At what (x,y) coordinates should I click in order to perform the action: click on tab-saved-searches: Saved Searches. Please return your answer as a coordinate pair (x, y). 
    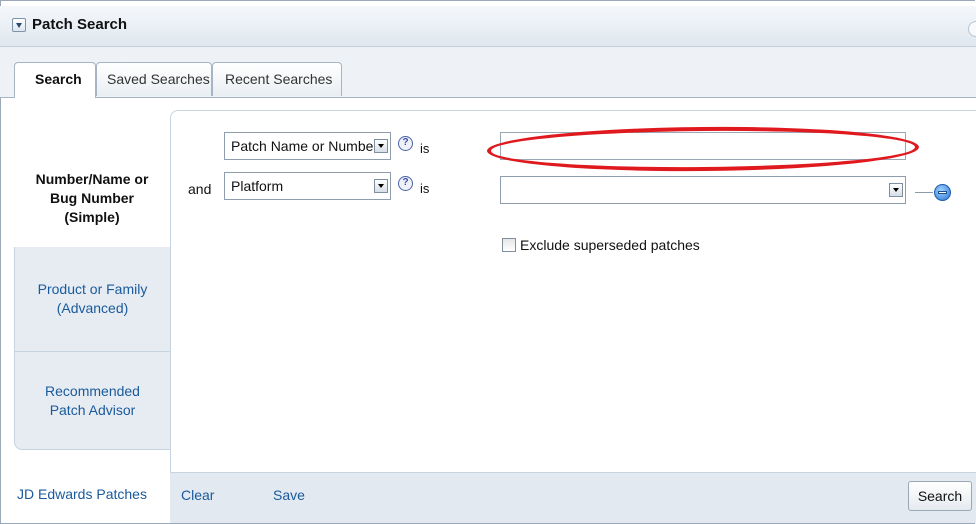
    Looking at the image, I should click on (154, 79).